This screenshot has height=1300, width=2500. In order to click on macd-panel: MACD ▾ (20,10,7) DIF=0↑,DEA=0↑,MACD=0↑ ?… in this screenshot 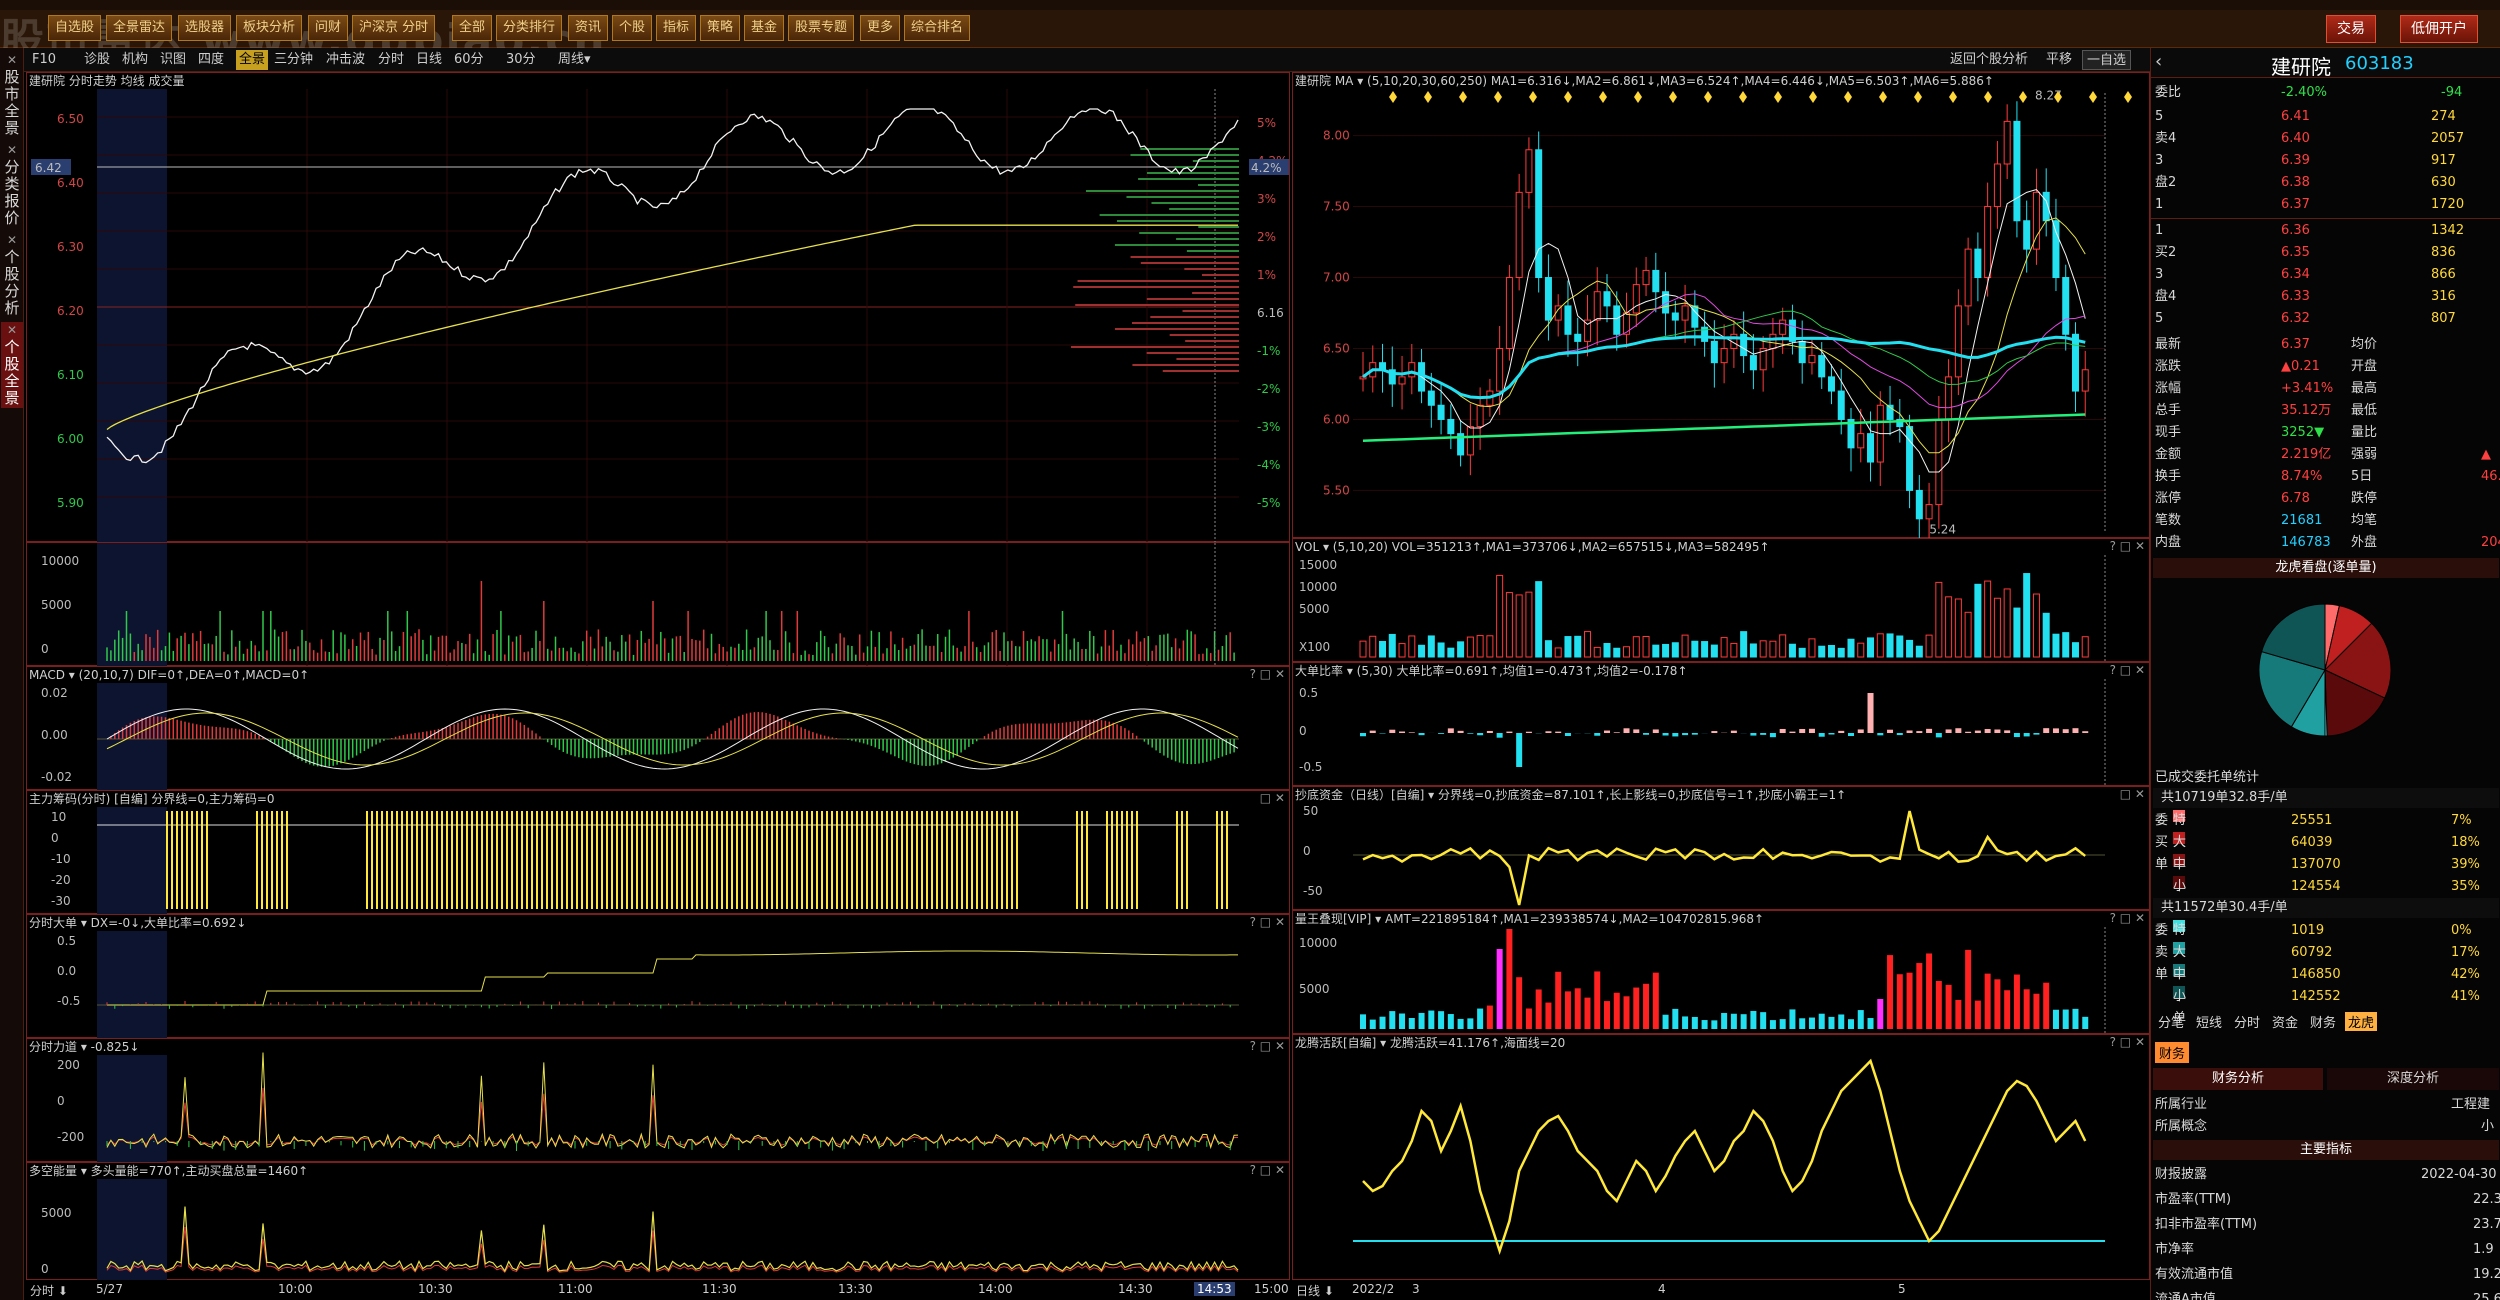, I will do `click(658, 728)`.